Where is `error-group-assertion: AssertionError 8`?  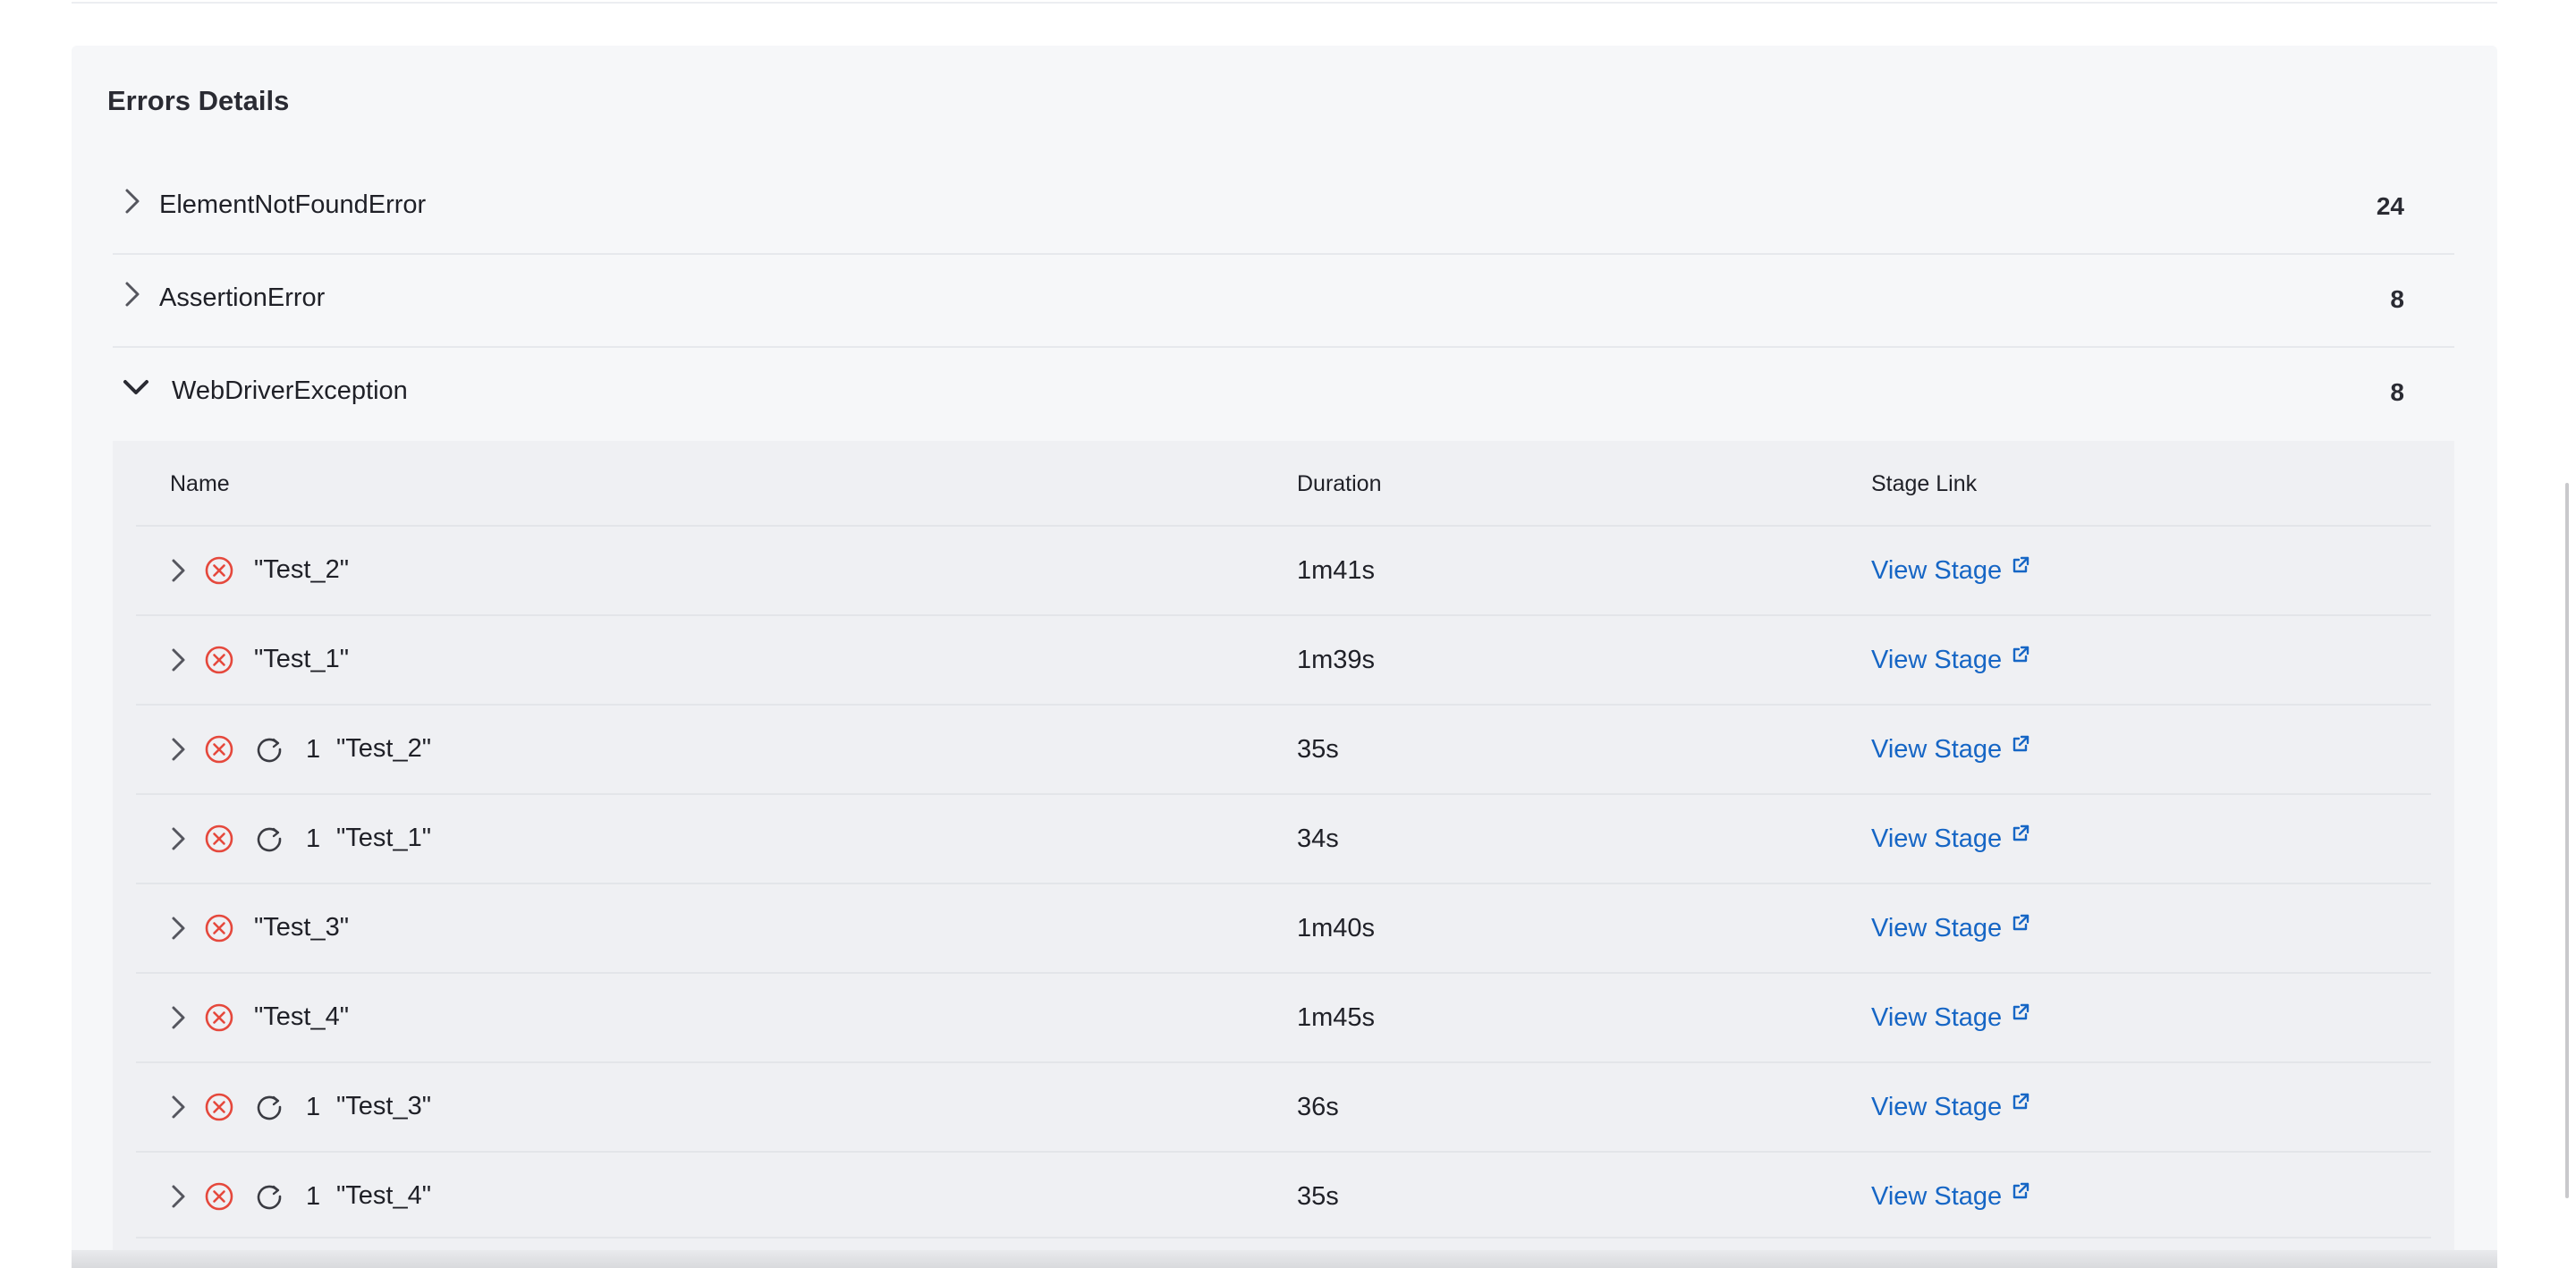 error-group-assertion: AssertionError 8 is located at coordinates (1283, 301).